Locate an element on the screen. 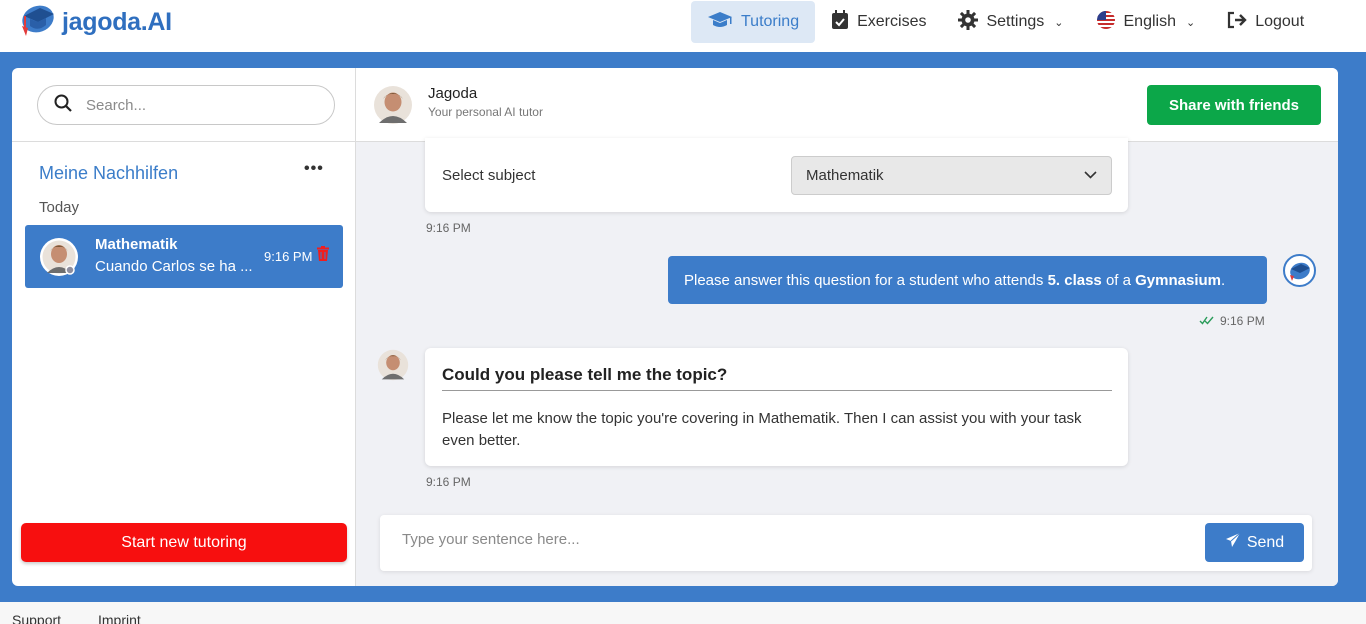 The width and height of the screenshot is (1366, 624). footer: Support Imprint is located at coordinates (683, 613).